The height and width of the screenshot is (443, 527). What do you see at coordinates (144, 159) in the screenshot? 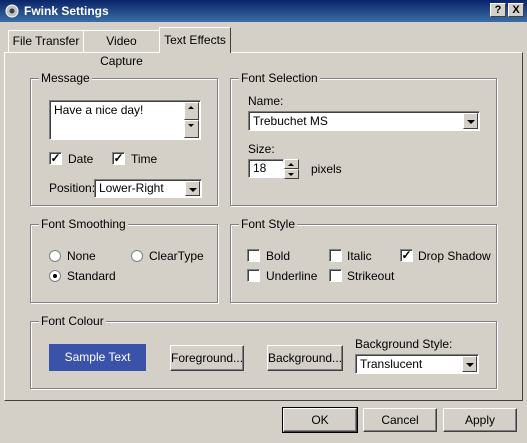
I see `time-label: Time` at bounding box center [144, 159].